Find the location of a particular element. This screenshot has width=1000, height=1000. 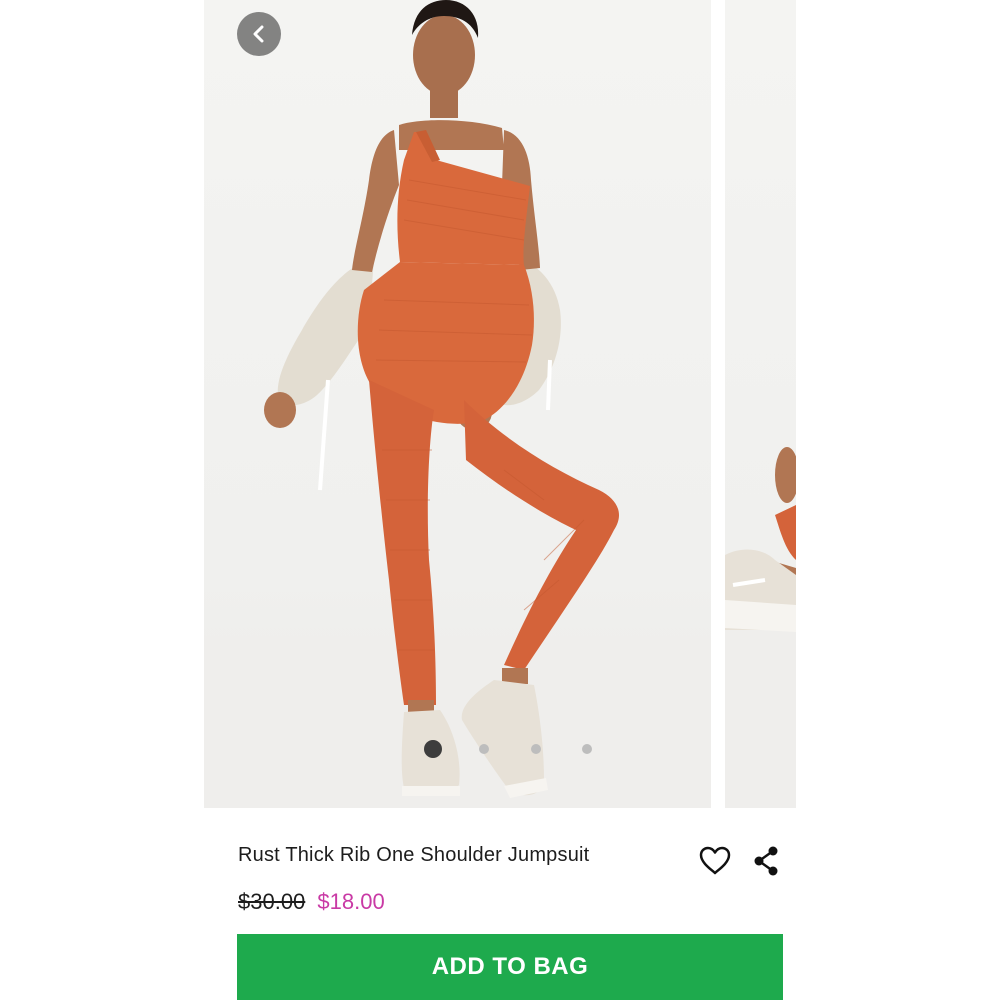

original-price: $30.00 is located at coordinates (272, 901).